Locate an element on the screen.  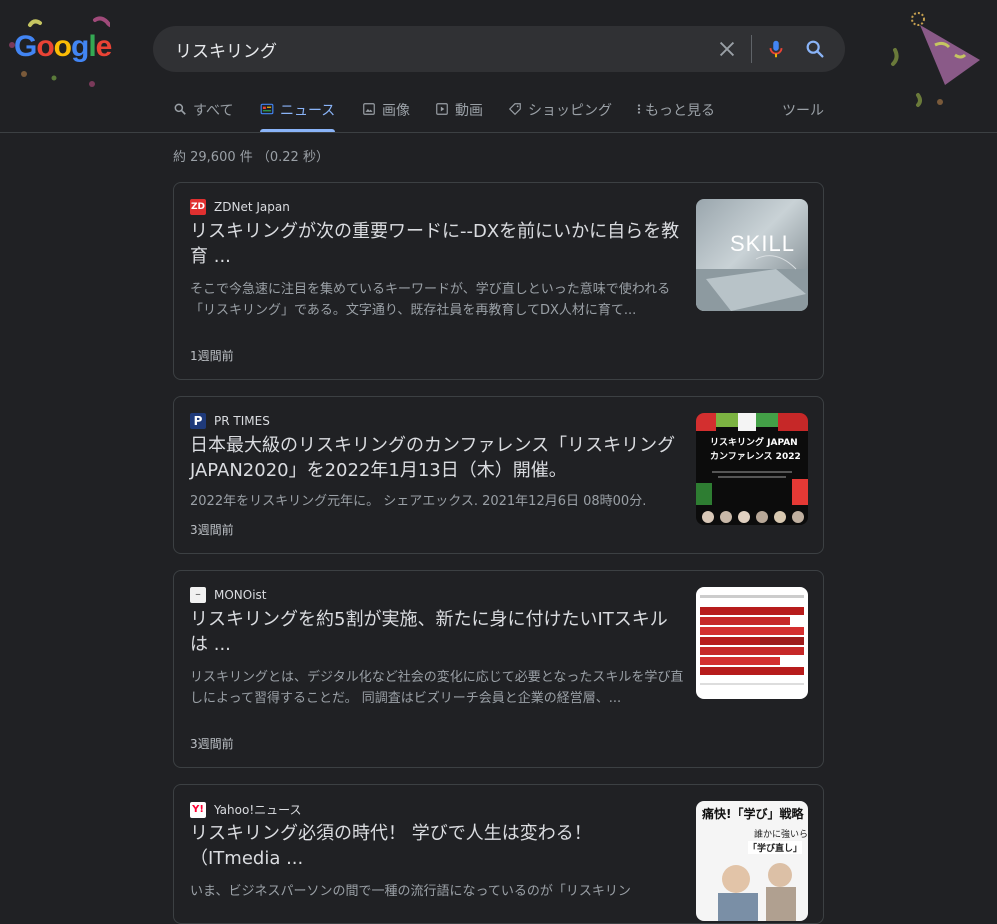
yahoo-favicon: Y! is located at coordinates (198, 809).